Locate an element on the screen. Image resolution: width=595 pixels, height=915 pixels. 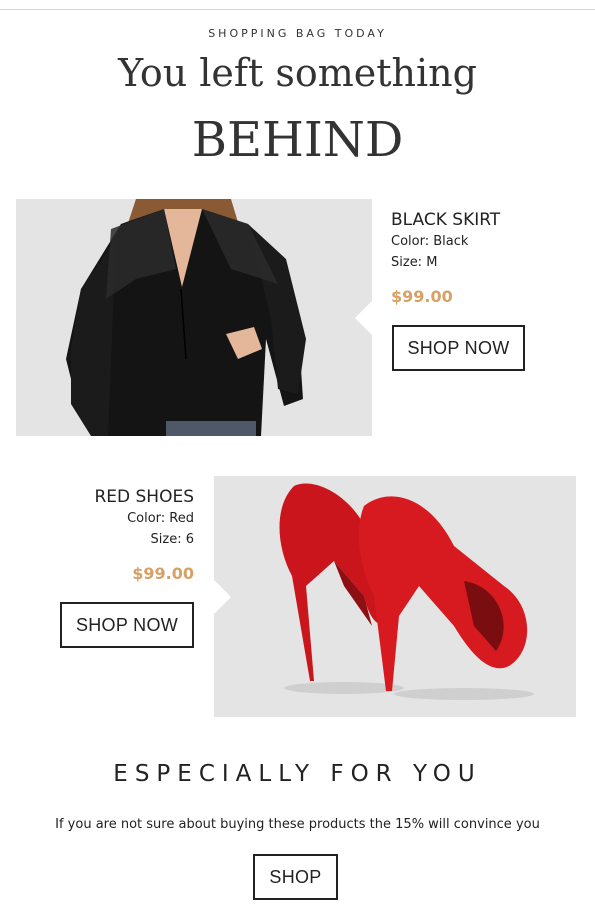
shop-button: SHOP is located at coordinates (295, 877).